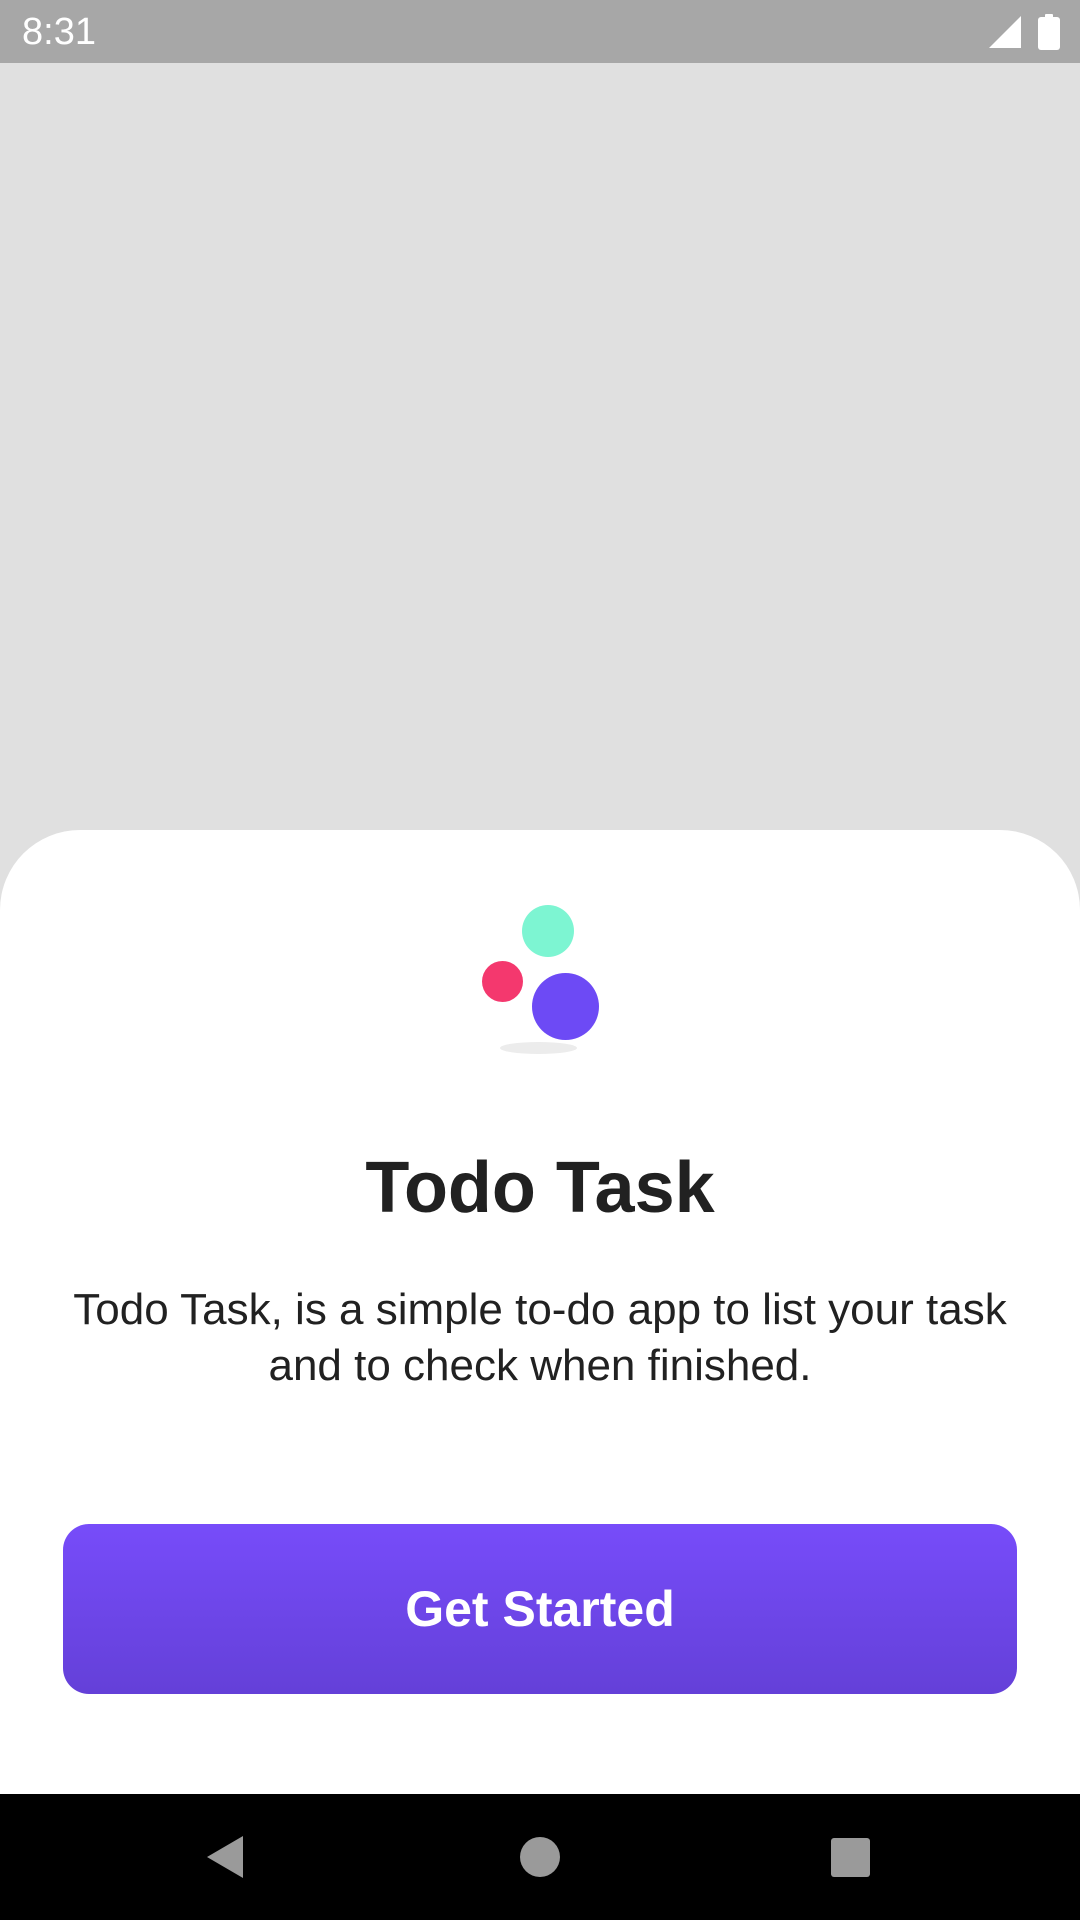 The height and width of the screenshot is (1920, 1080). I want to click on todo-task-logo, so click(540, 979).